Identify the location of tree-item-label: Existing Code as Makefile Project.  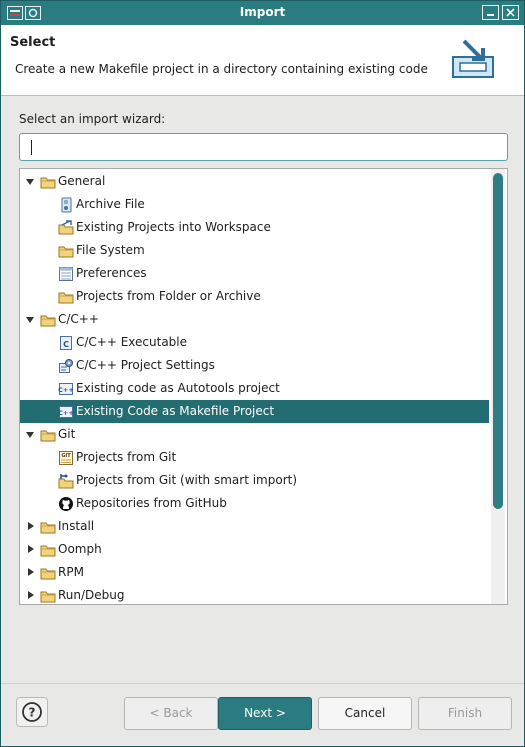
(175, 411).